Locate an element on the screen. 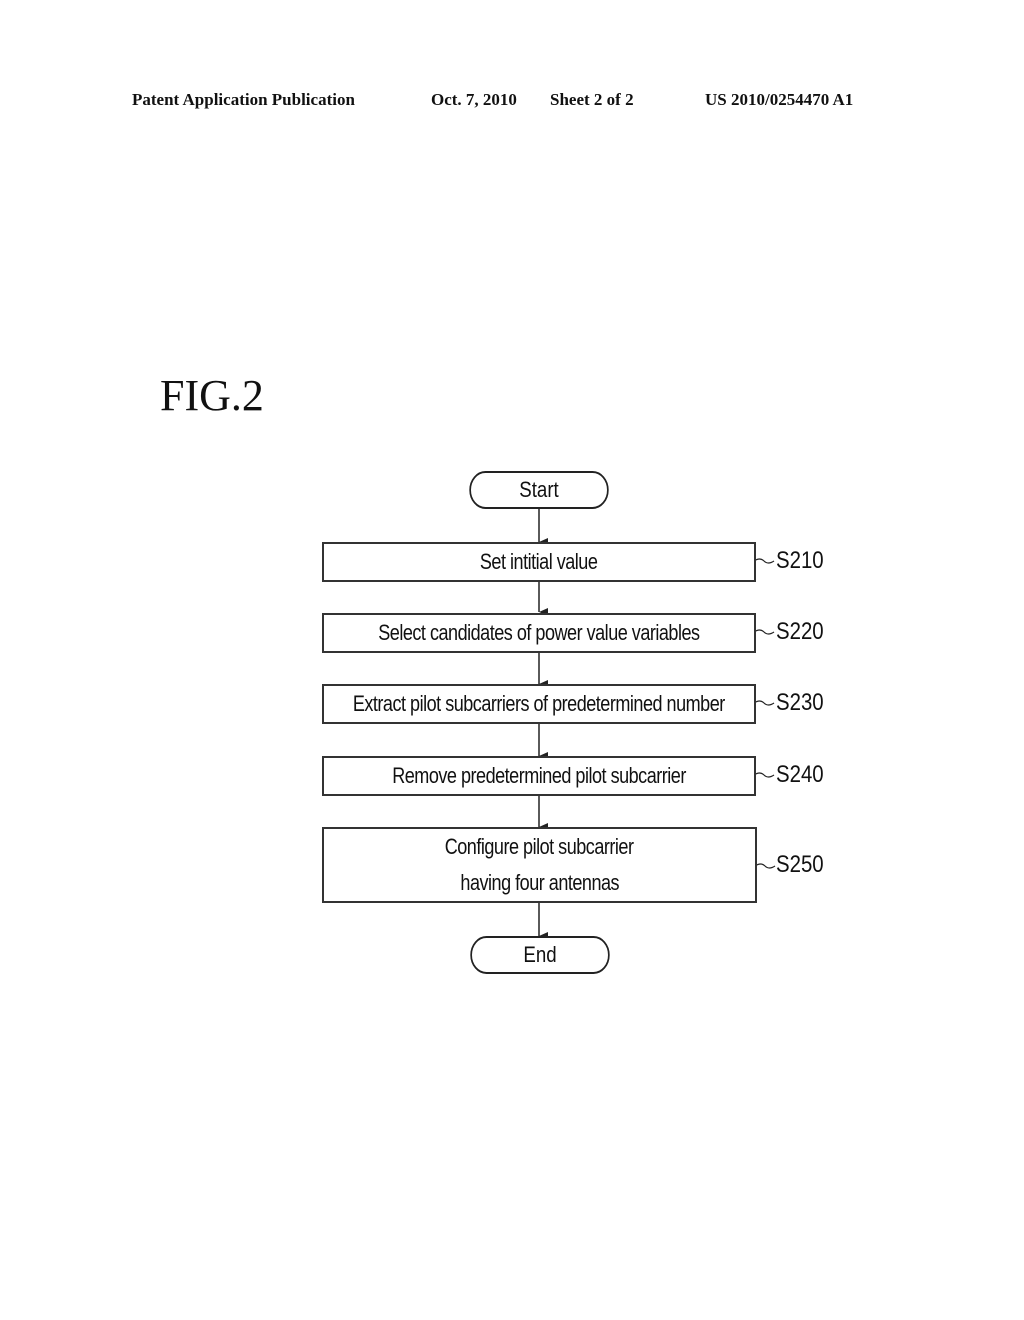  step-text: Remove predetermined pilot subcarrier is located at coordinates (539, 775).